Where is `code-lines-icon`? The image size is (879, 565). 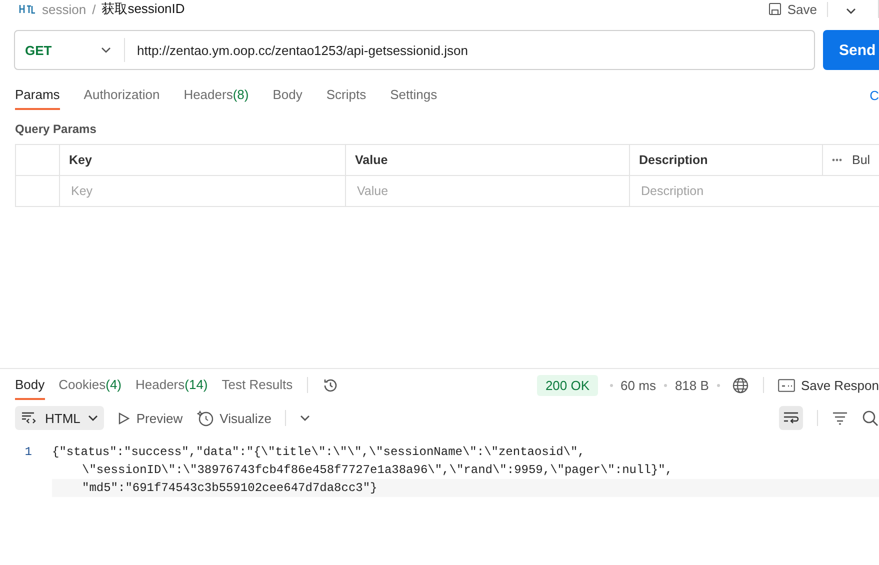 code-lines-icon is located at coordinates (29, 418).